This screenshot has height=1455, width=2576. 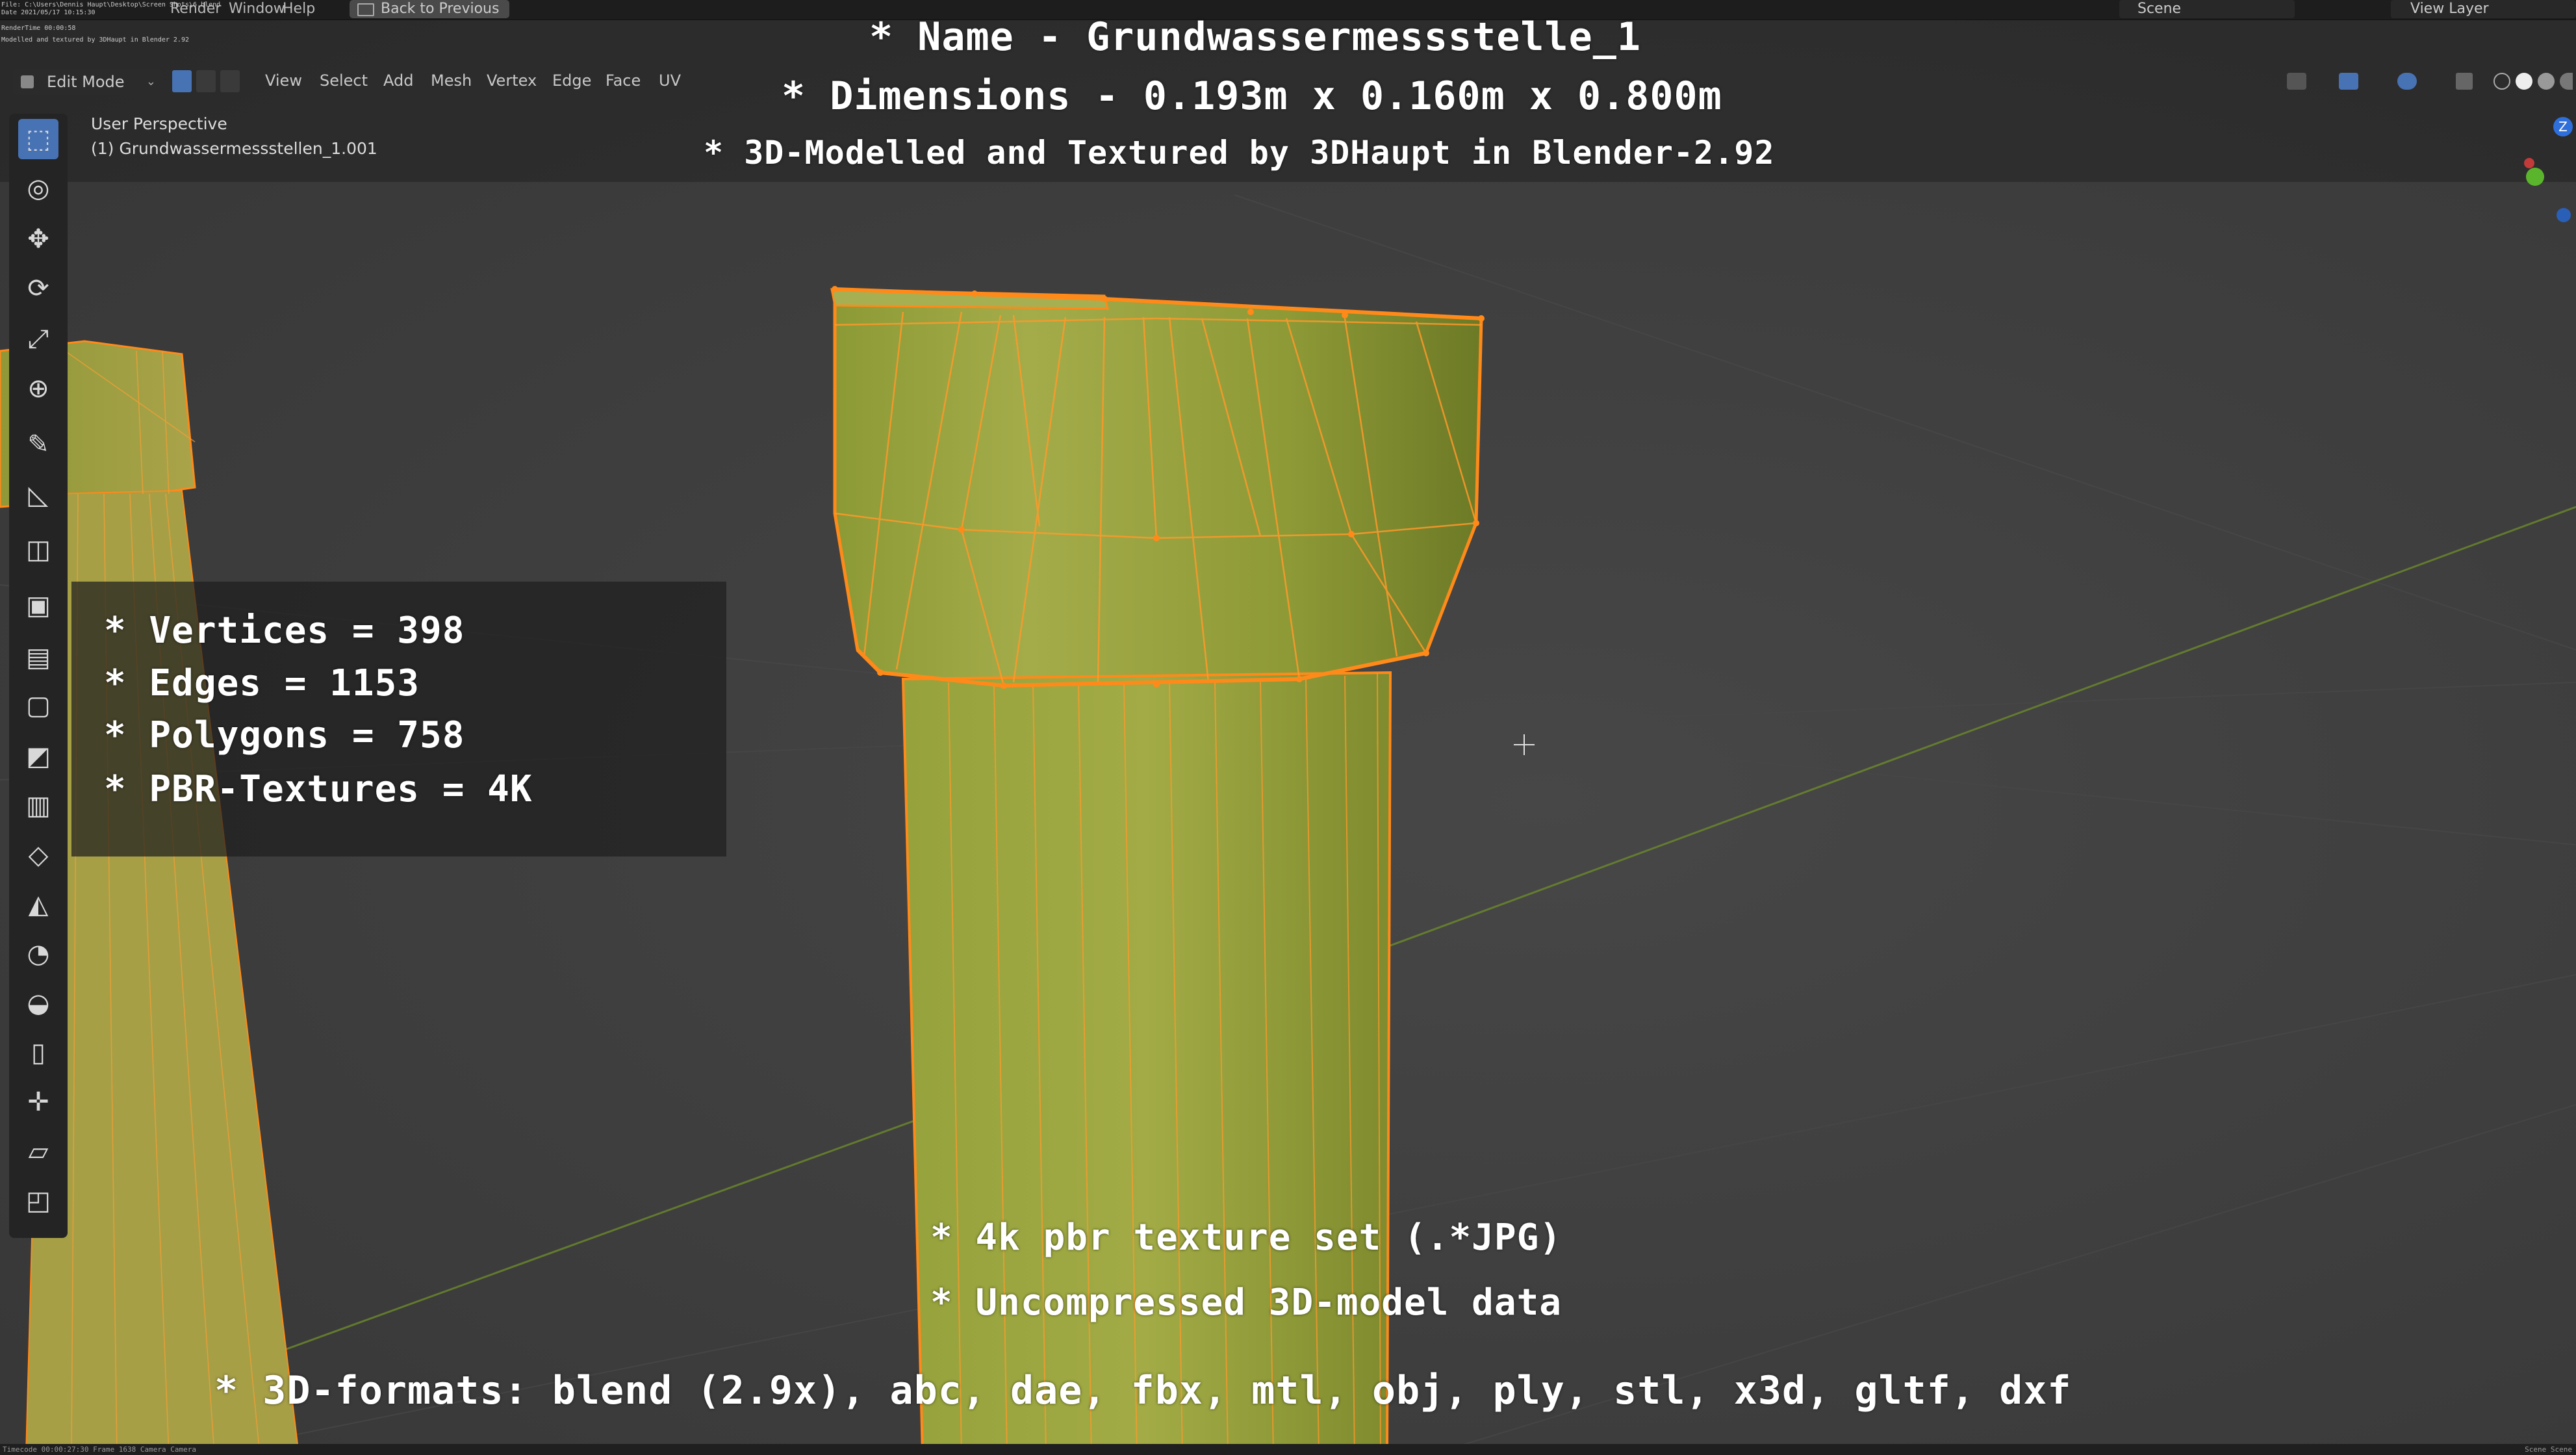 I want to click on measure-icon: ◺, so click(x=38, y=495).